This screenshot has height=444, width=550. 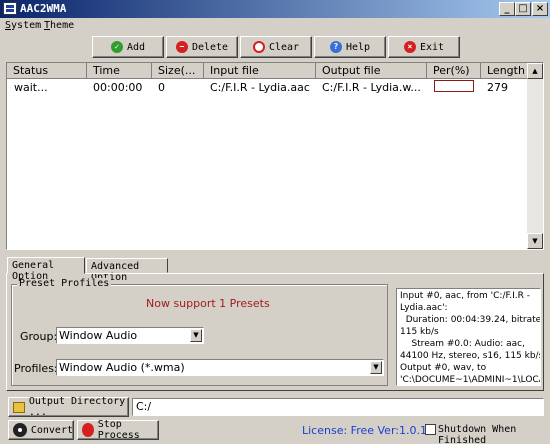 I want to click on app-icon, so click(x=10, y=8).